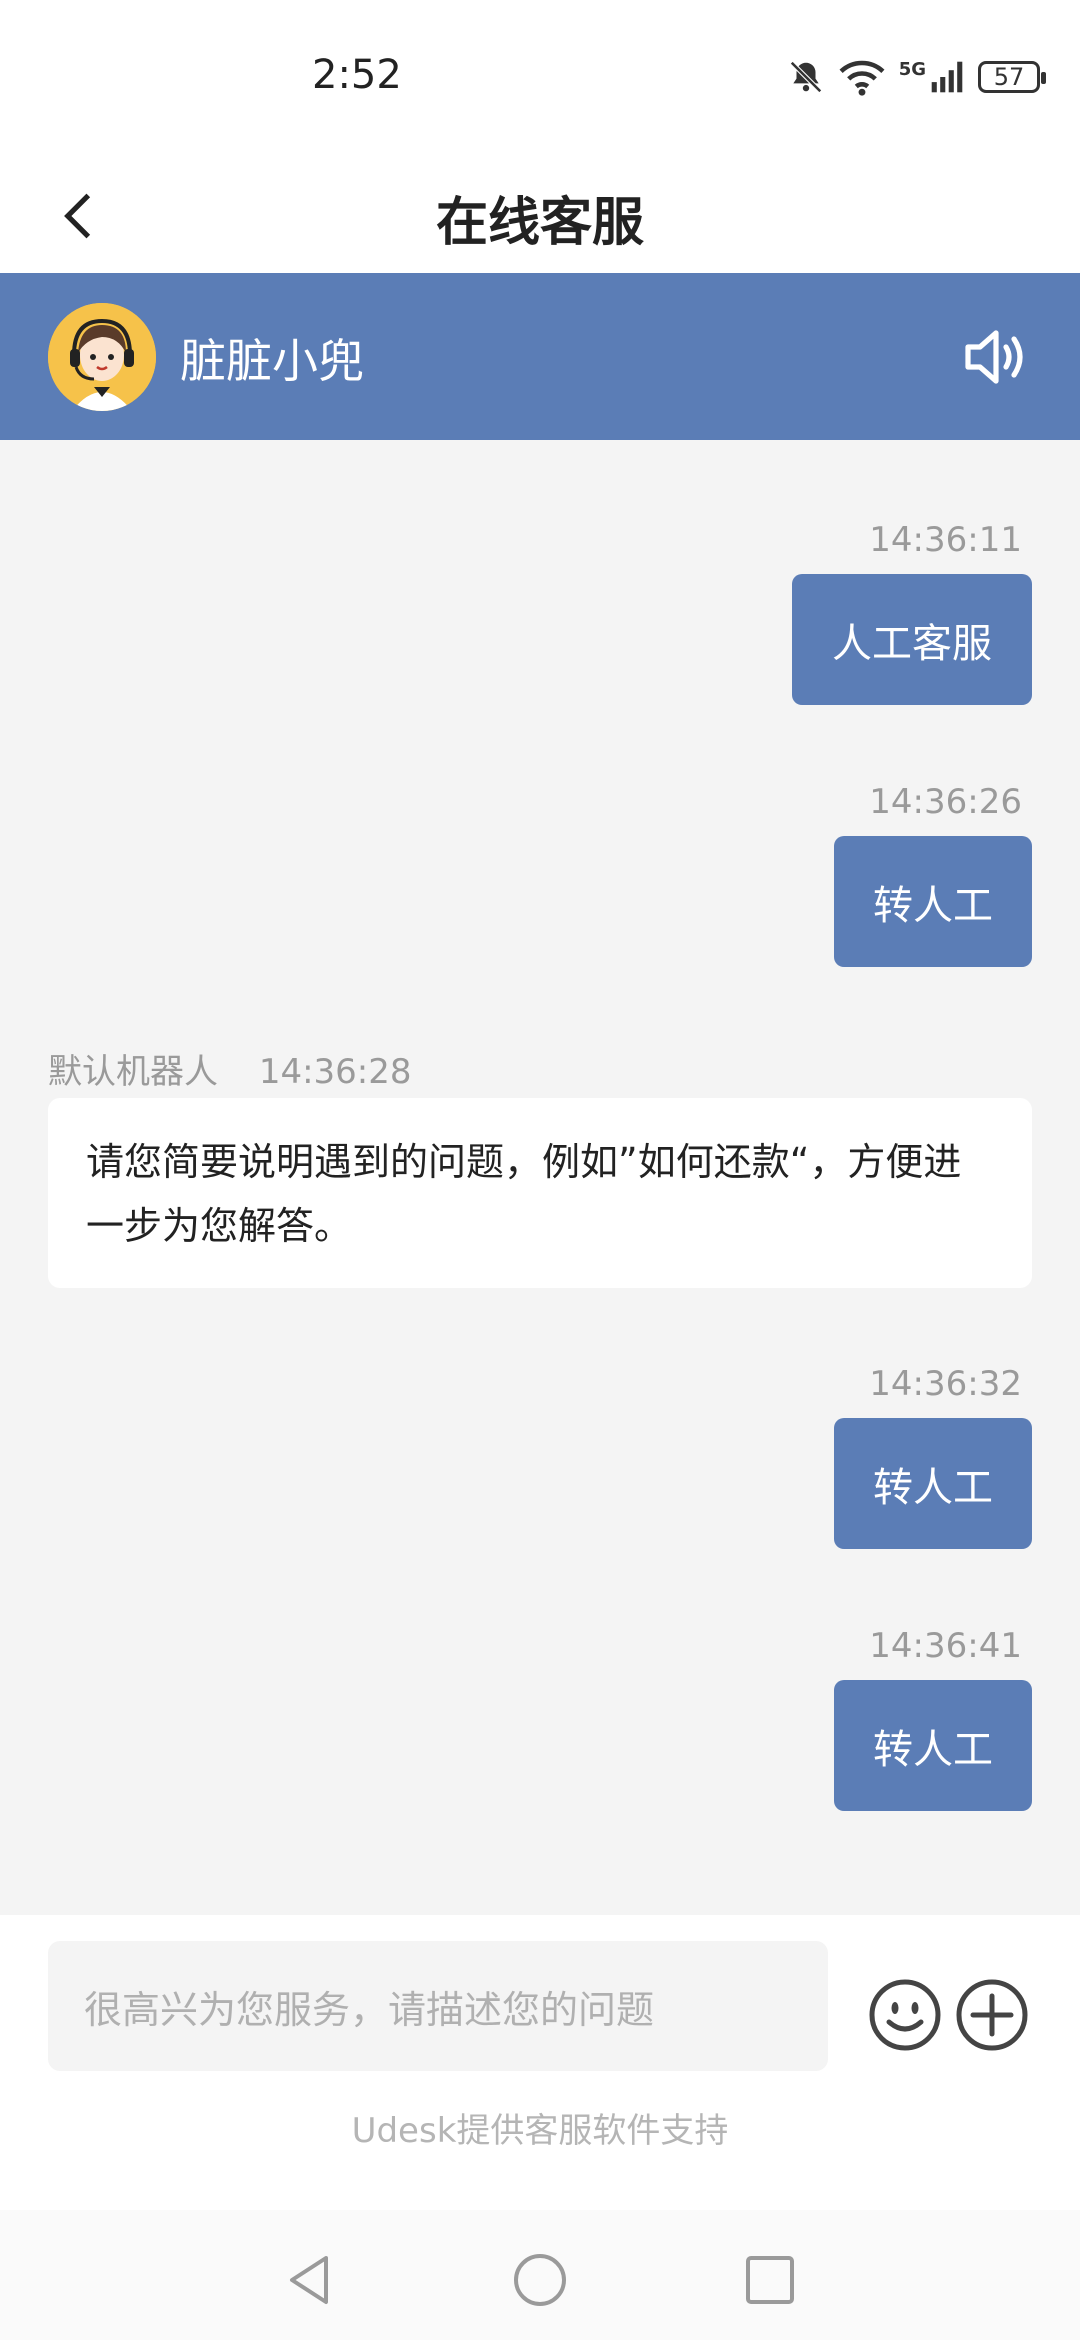 The height and width of the screenshot is (2340, 1080). What do you see at coordinates (862, 78) in the screenshot?
I see `wifi-icon` at bounding box center [862, 78].